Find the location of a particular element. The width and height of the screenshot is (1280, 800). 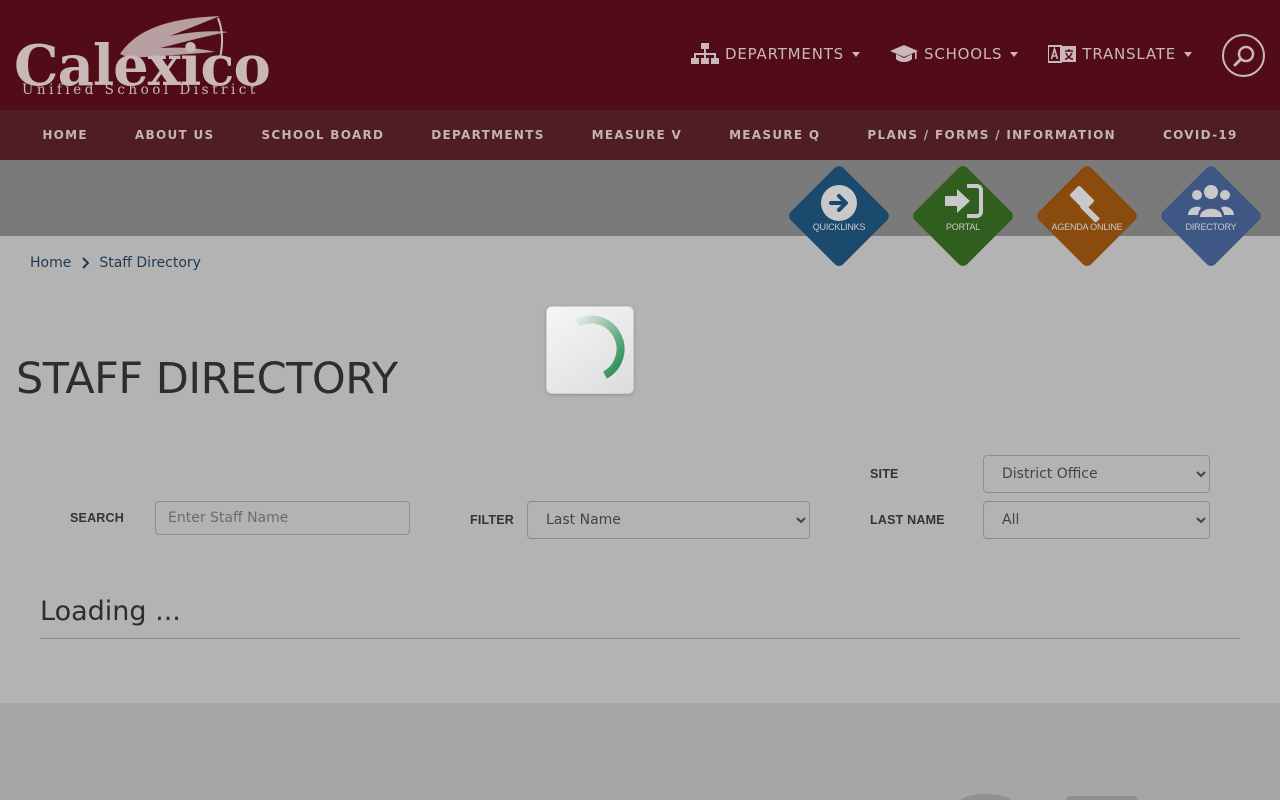

filter-select: Last Name is located at coordinates (668, 520).